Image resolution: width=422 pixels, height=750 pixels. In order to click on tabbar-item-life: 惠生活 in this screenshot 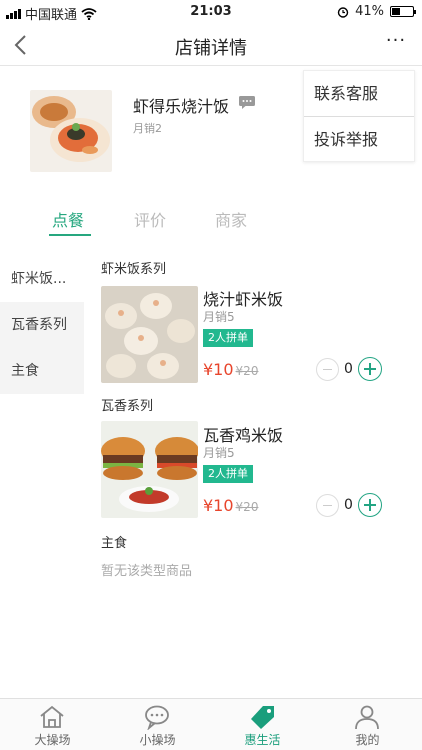, I will do `click(262, 724)`.